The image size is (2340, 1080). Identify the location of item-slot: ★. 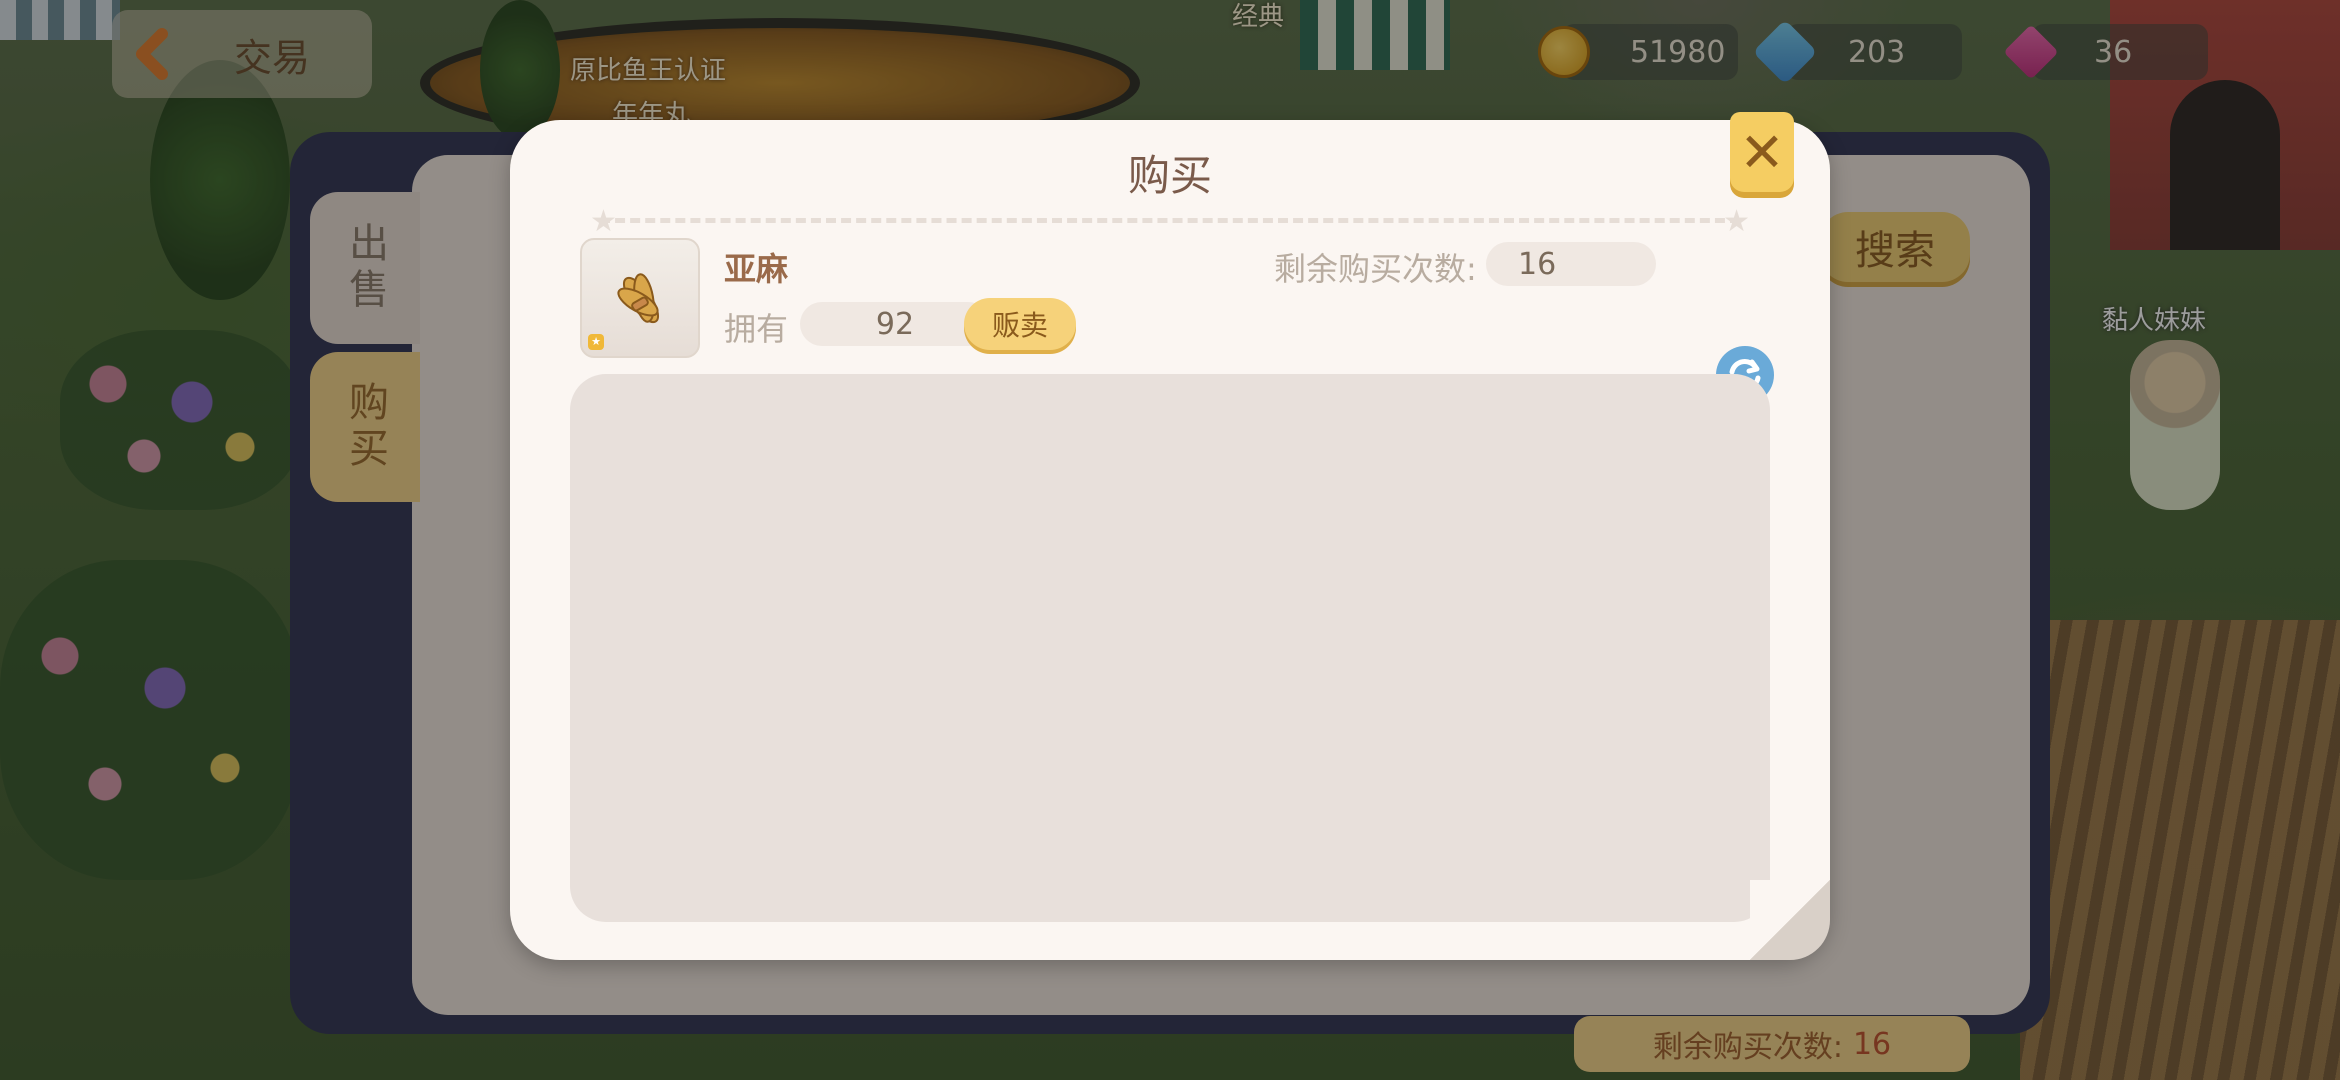
(640, 298).